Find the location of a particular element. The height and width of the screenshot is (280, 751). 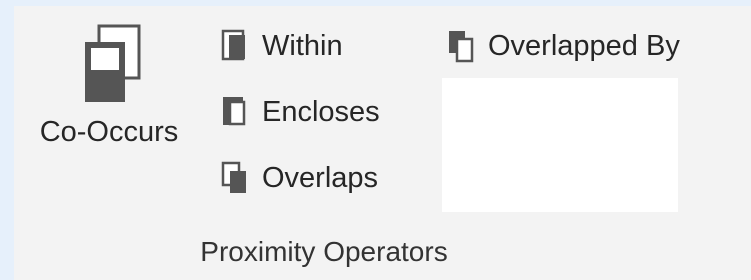

overlaps-button: Overlaps is located at coordinates (299, 178).